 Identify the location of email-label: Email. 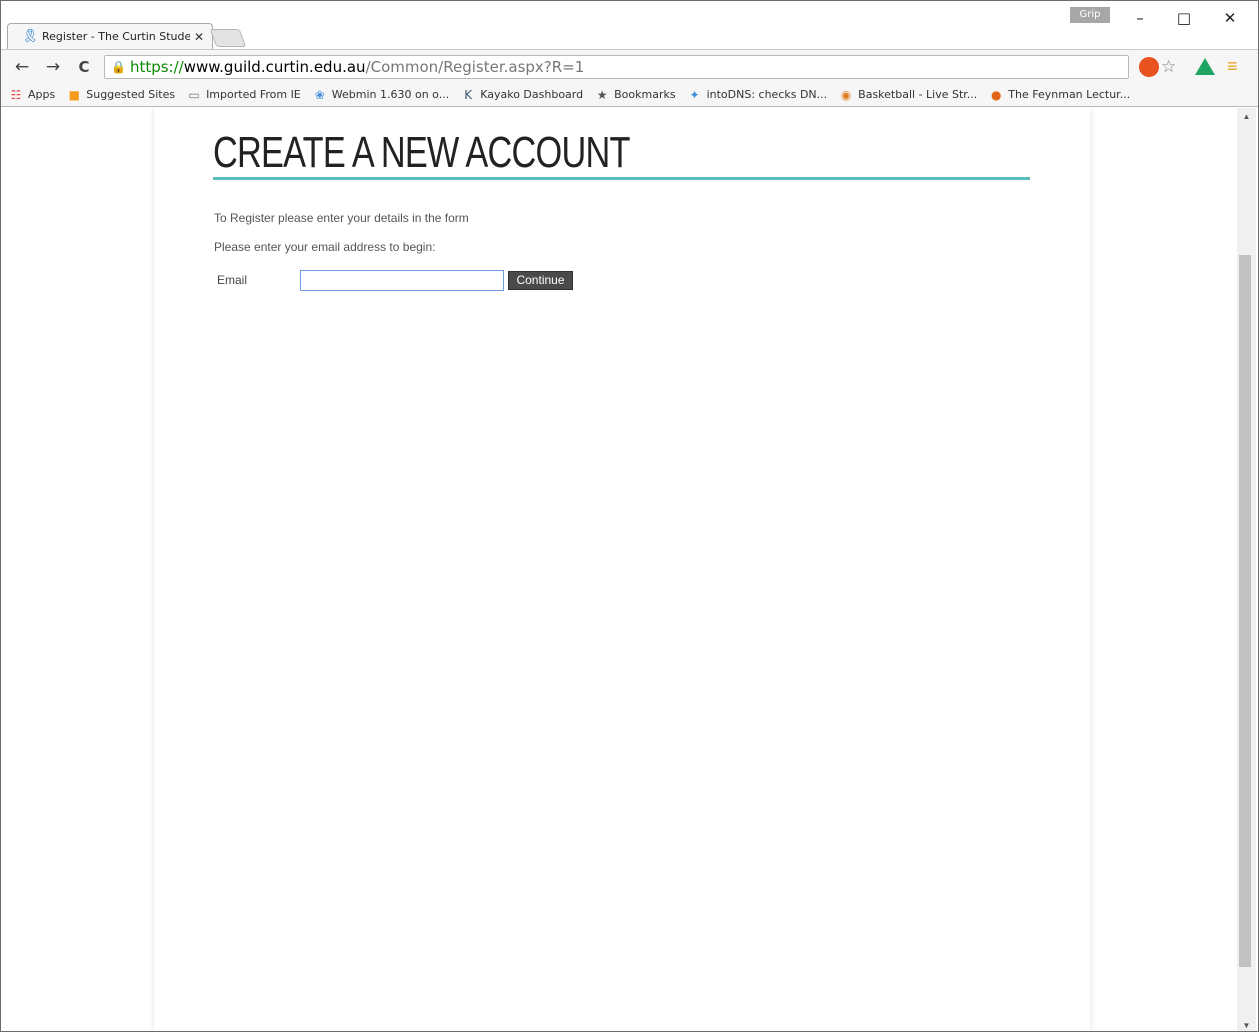
(232, 280).